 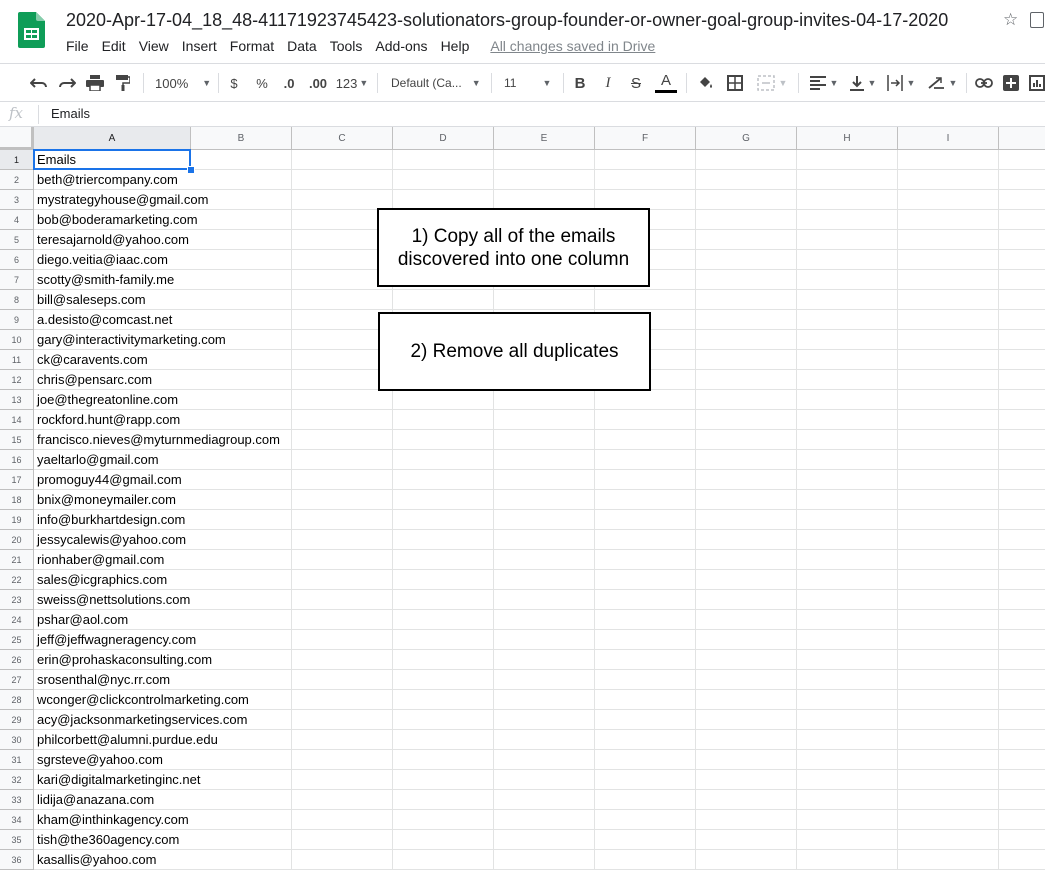 What do you see at coordinates (112, 300) in the screenshot?
I see `cell-email: bill@saleseps.com` at bounding box center [112, 300].